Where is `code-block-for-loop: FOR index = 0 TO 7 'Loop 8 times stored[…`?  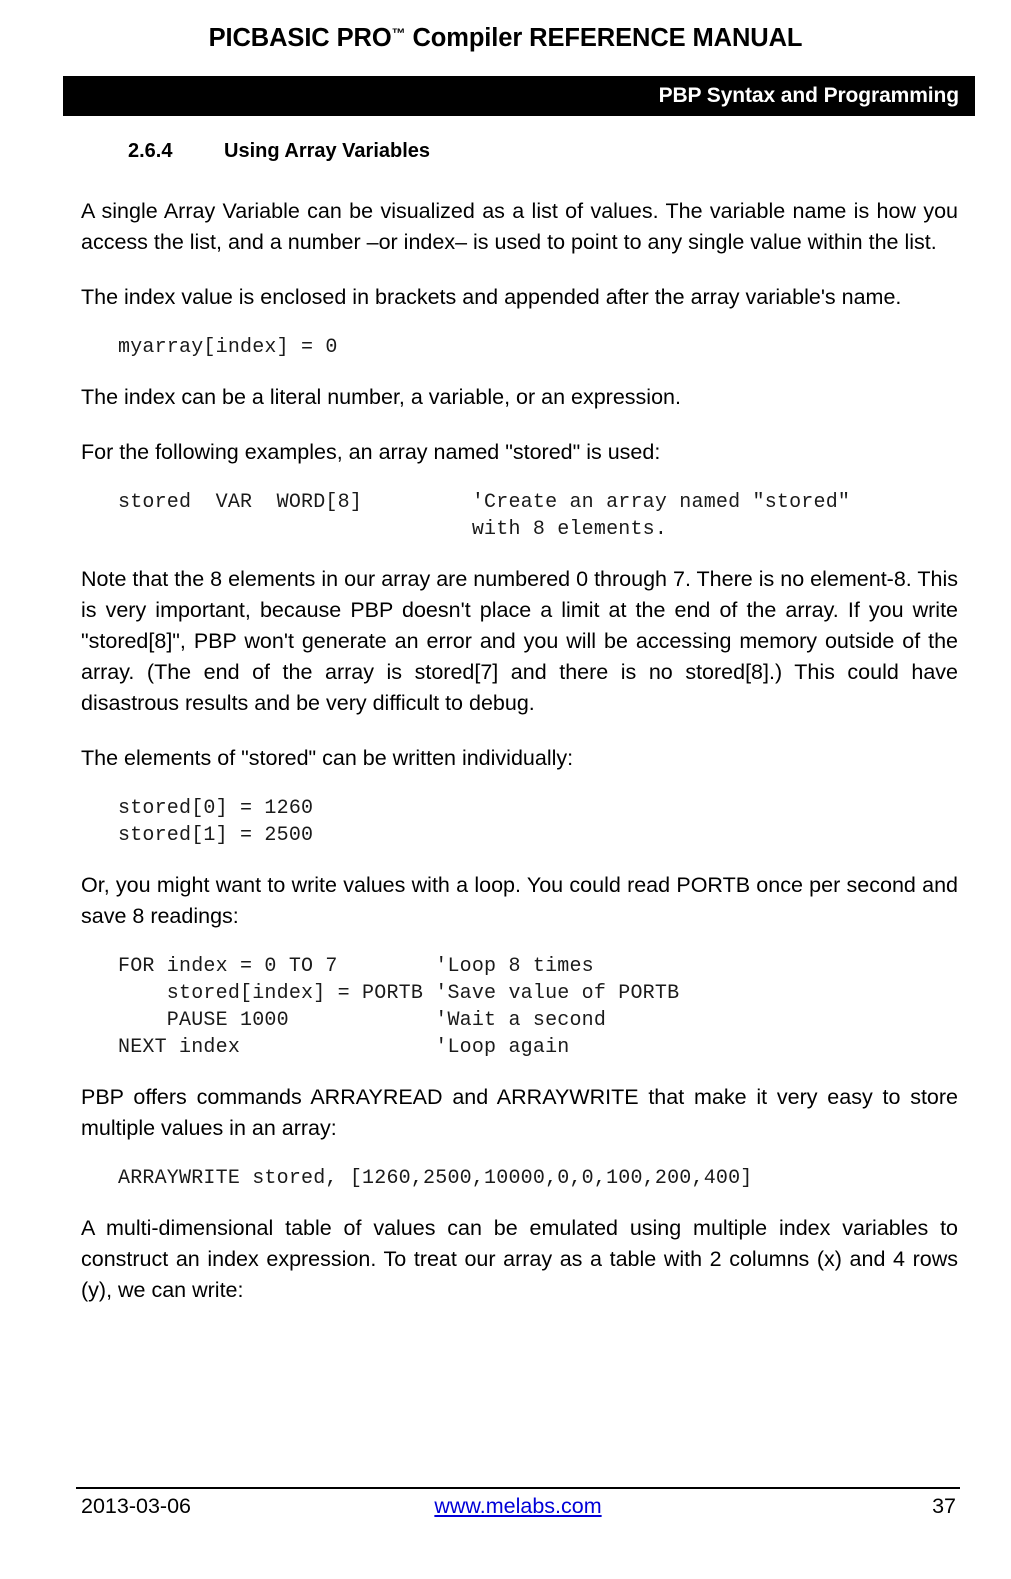 code-block-for-loop: FOR index = 0 TO 7 'Loop 8 times stored[… is located at coordinates (399, 1007).